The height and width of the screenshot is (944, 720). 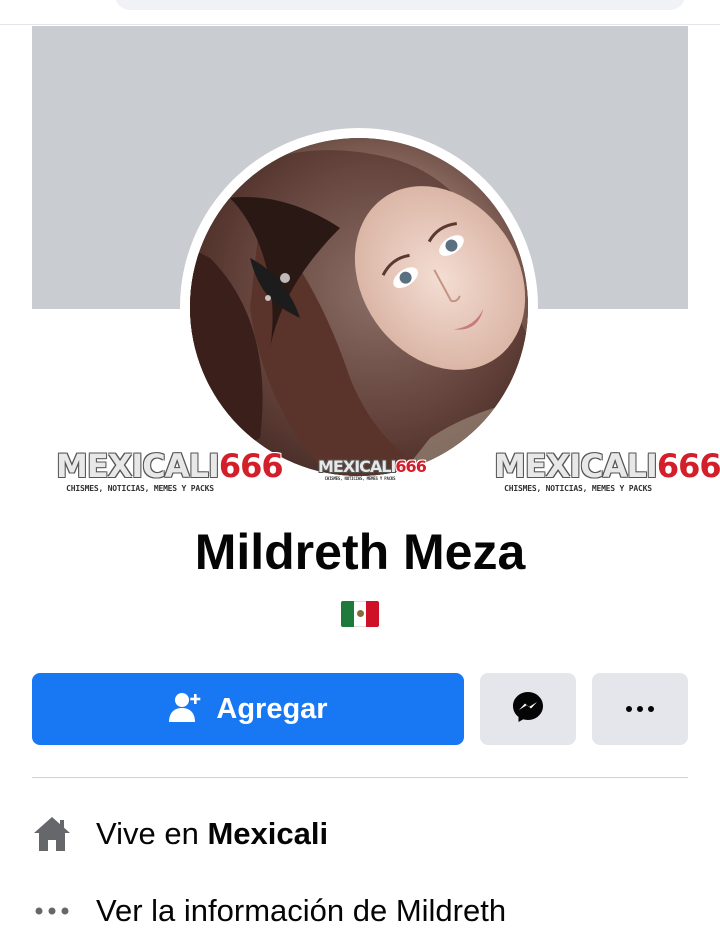 What do you see at coordinates (360, 777) in the screenshot?
I see `section-divider` at bounding box center [360, 777].